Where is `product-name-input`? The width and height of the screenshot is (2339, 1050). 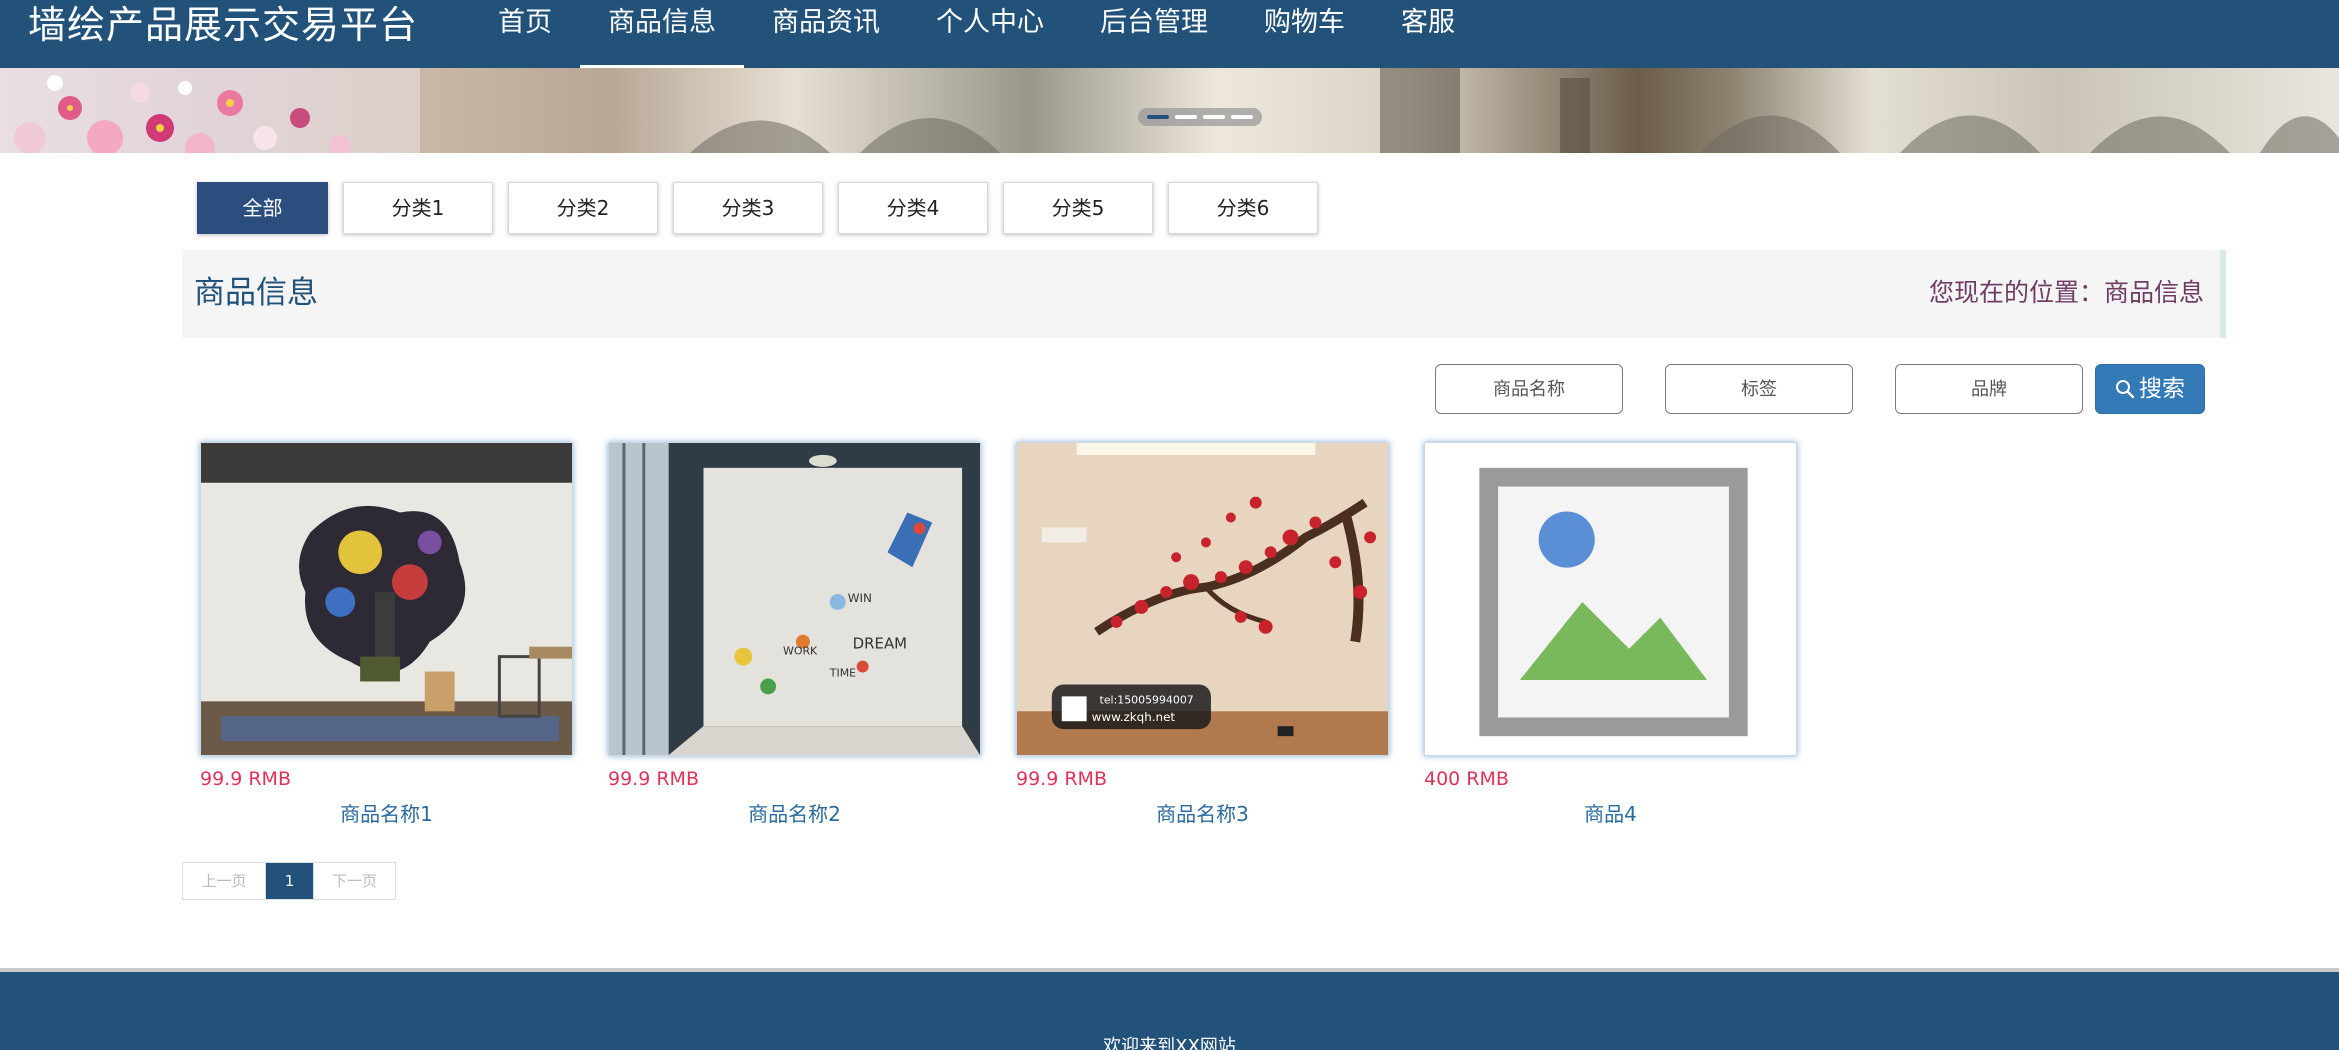
product-name-input is located at coordinates (1529, 389).